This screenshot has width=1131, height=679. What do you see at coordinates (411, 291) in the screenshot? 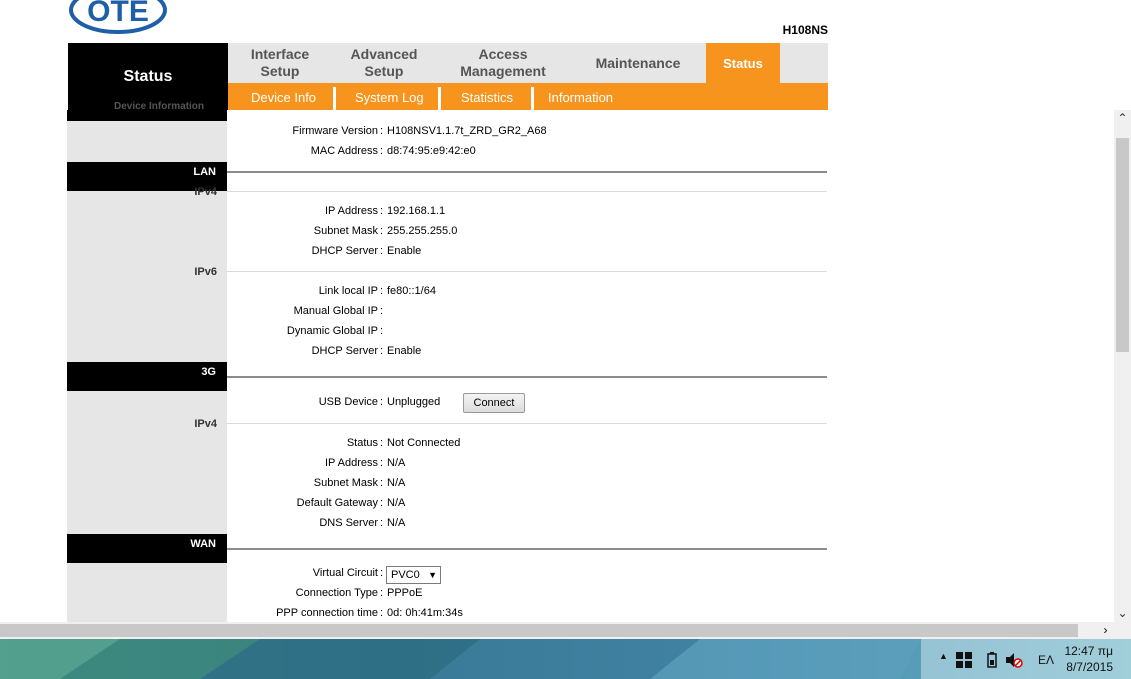
I see `linklocal-value: fe80::1/64` at bounding box center [411, 291].